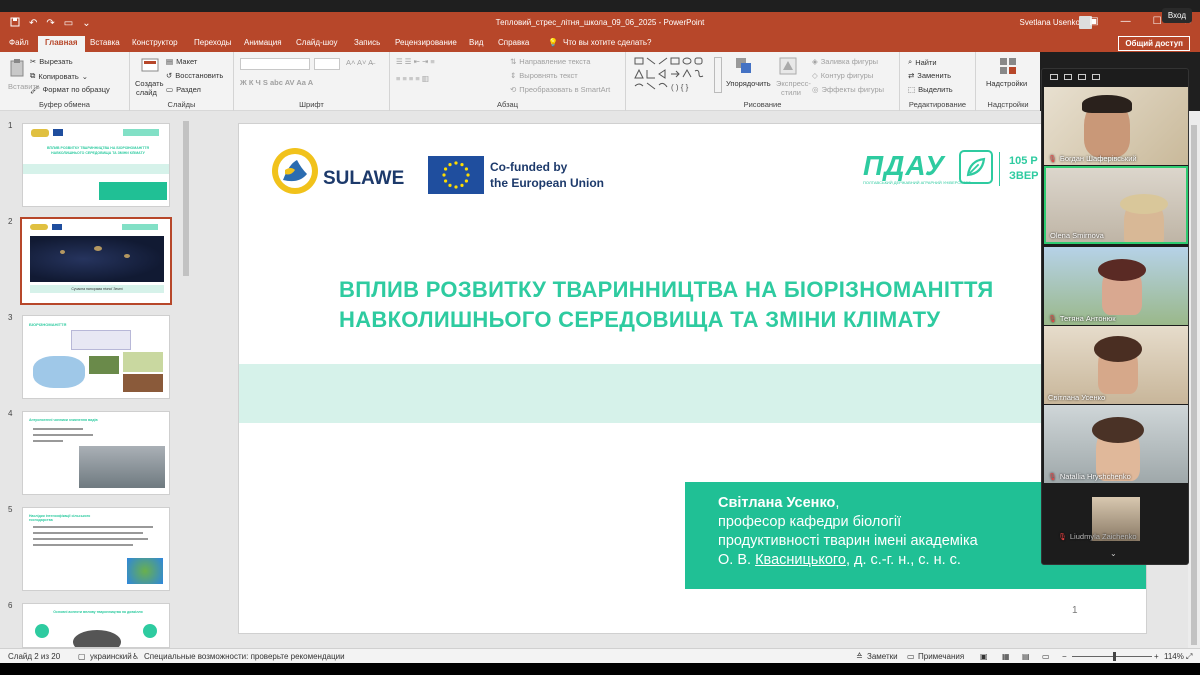 Image resolution: width=1200 pixels, height=675 pixels. What do you see at coordinates (1046, 656) in the screenshot?
I see `slideshow-icon: ▭` at bounding box center [1046, 656].